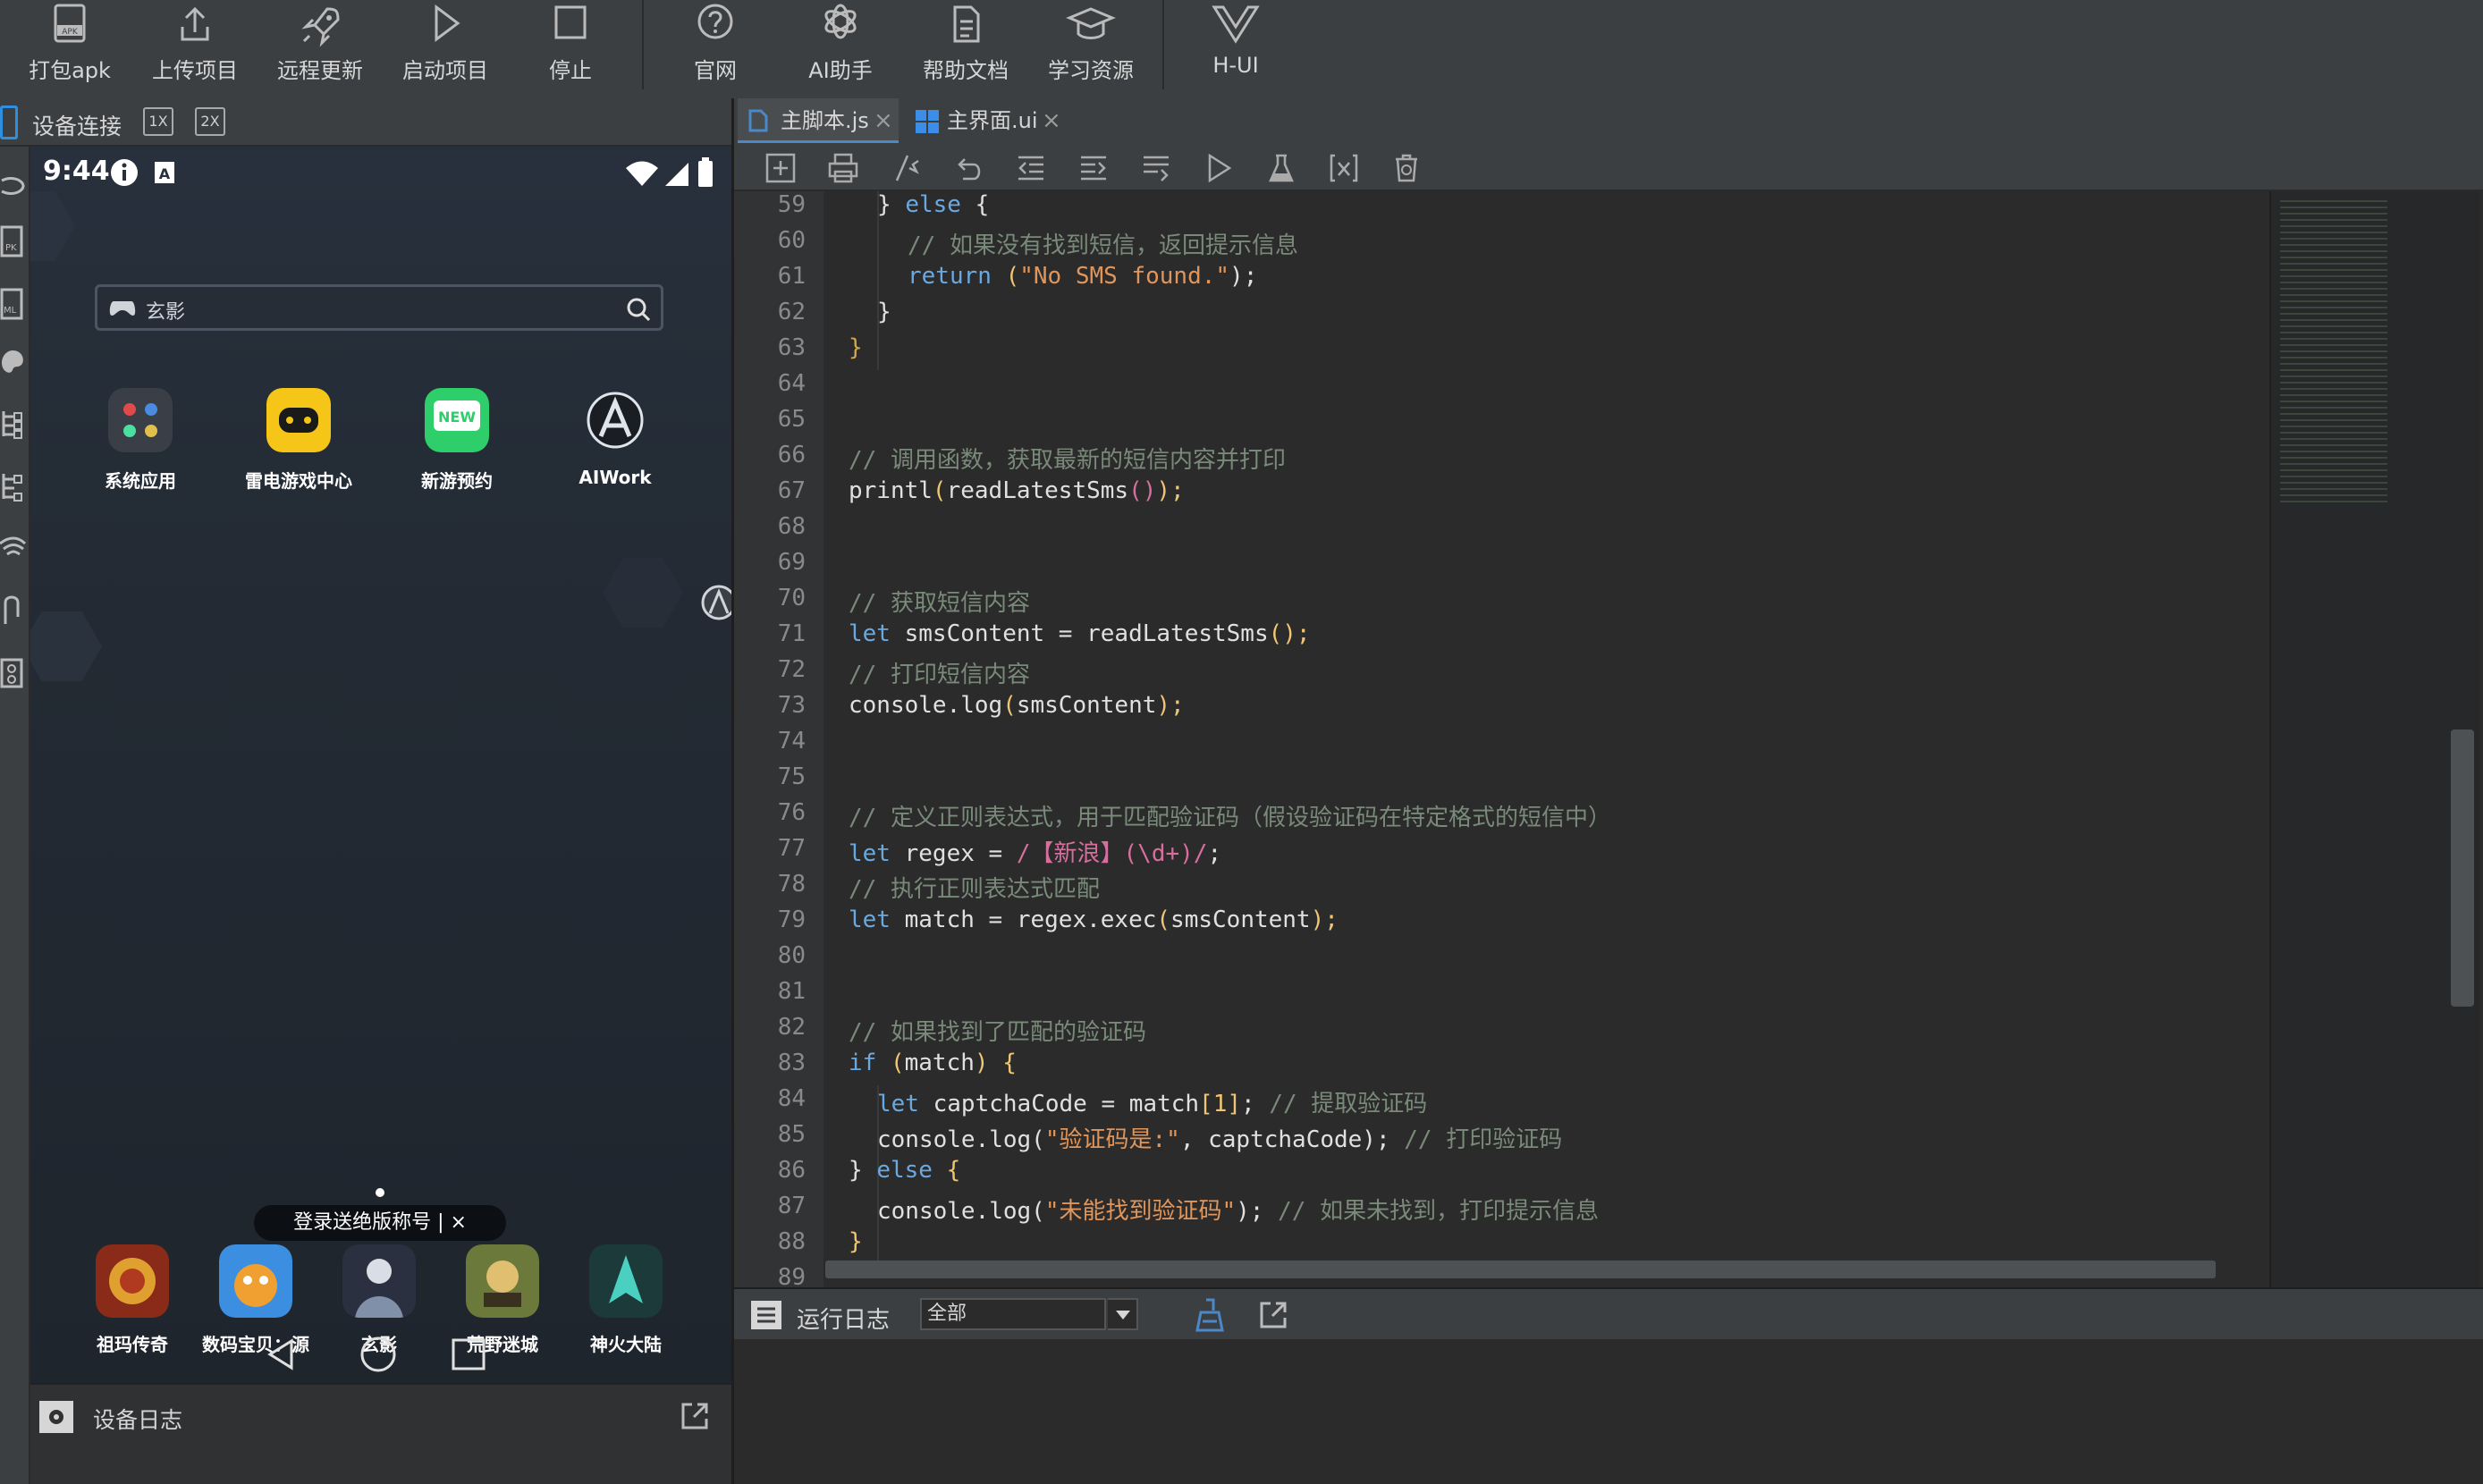  What do you see at coordinates (791, 1170) in the screenshot?
I see `line-number: 86` at bounding box center [791, 1170].